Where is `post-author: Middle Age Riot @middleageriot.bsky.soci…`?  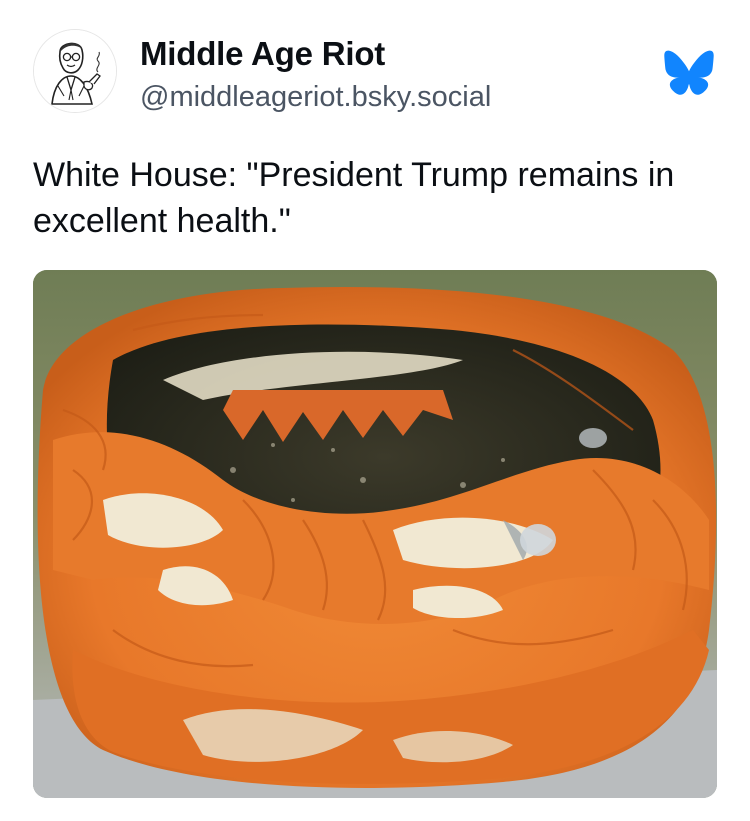 post-author: Middle Age Riot @middleageriot.bsky.soci… is located at coordinates (315, 74).